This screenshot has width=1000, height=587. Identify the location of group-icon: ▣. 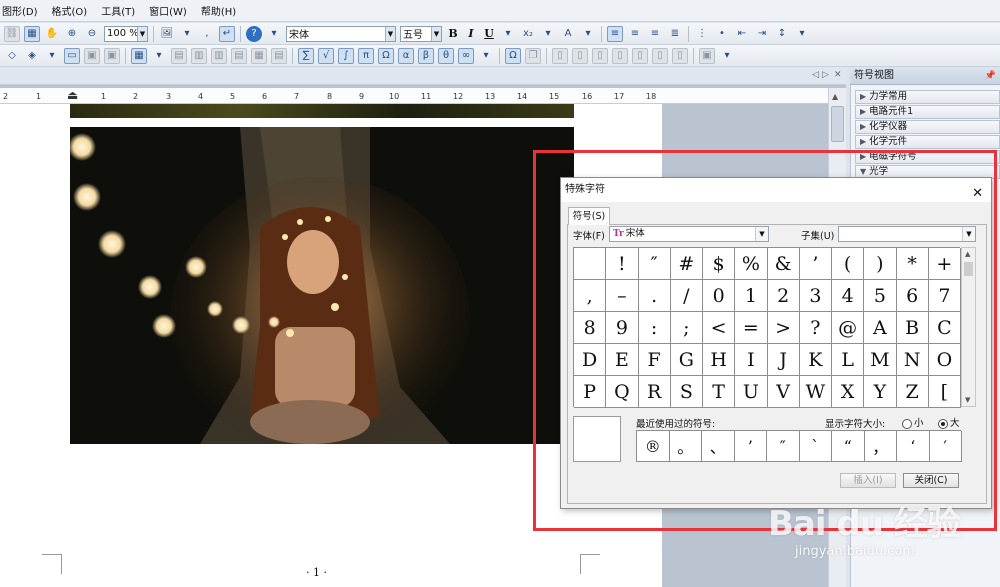
(707, 55).